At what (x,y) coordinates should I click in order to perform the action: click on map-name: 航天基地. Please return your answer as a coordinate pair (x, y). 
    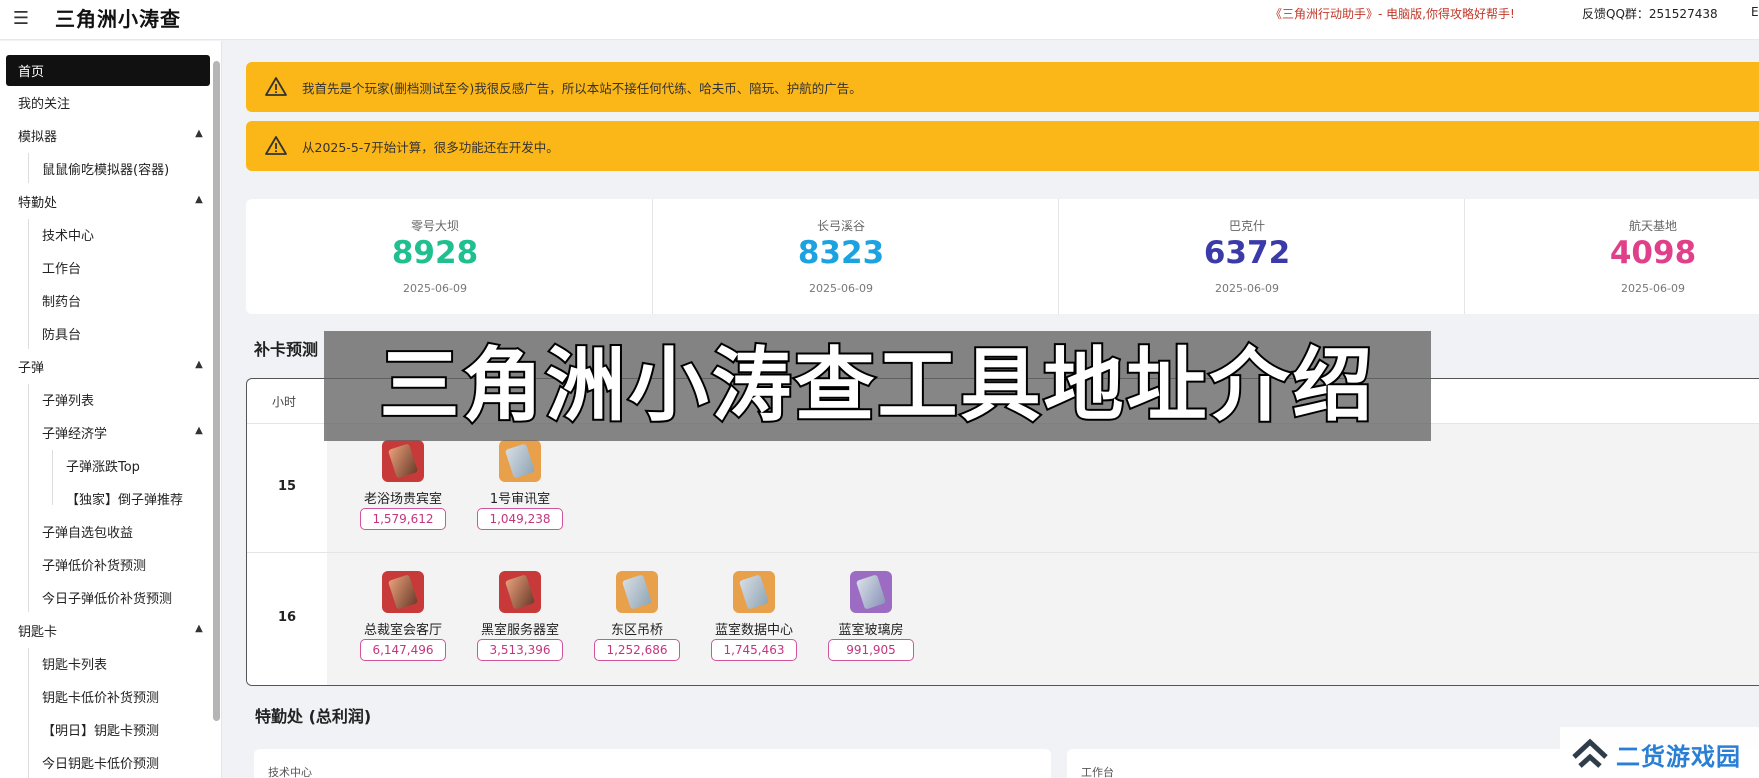
    Looking at the image, I should click on (1652, 226).